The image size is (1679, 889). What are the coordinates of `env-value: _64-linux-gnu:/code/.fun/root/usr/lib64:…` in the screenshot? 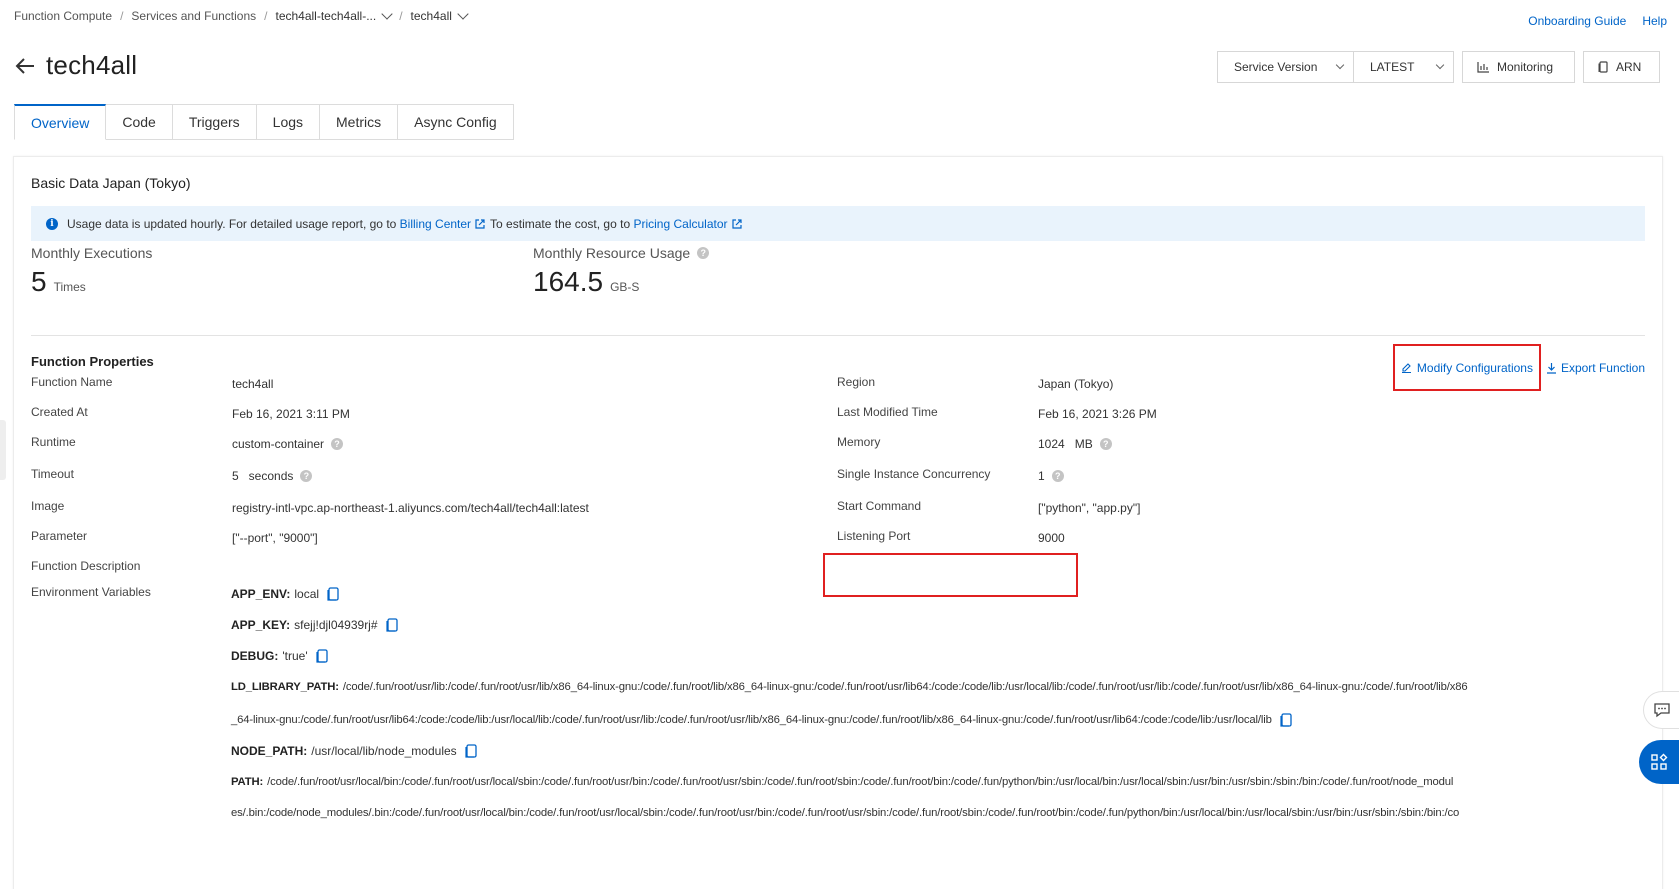 It's located at (751, 720).